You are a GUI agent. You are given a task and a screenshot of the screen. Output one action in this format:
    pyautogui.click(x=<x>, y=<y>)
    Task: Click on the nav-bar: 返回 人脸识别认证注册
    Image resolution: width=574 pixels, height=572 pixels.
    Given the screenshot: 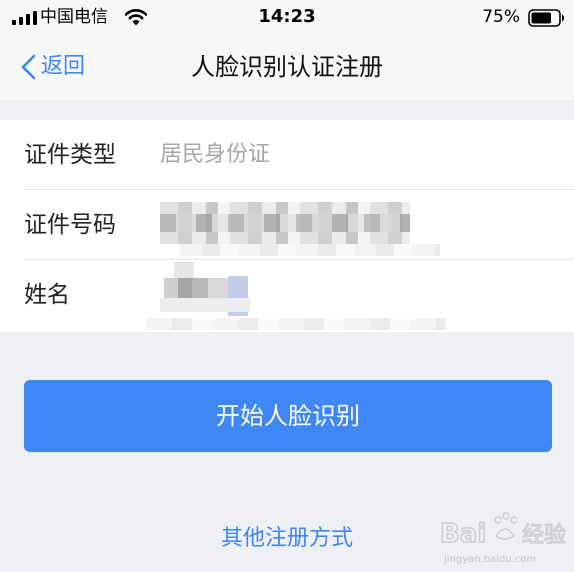 What is the action you would take?
    pyautogui.click(x=287, y=68)
    